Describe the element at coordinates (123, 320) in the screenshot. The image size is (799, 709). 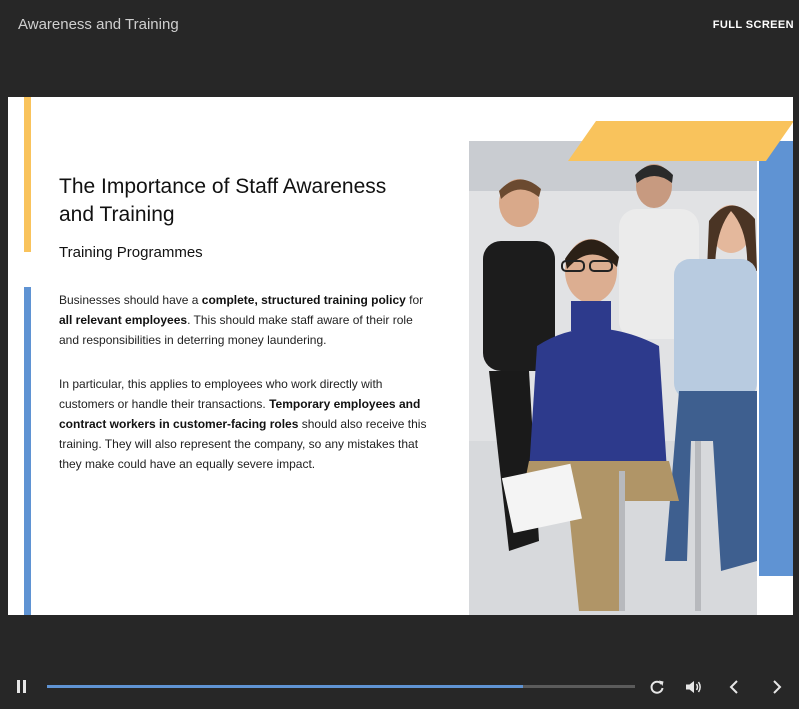
I see `bold-run: all relevant employees` at that location.